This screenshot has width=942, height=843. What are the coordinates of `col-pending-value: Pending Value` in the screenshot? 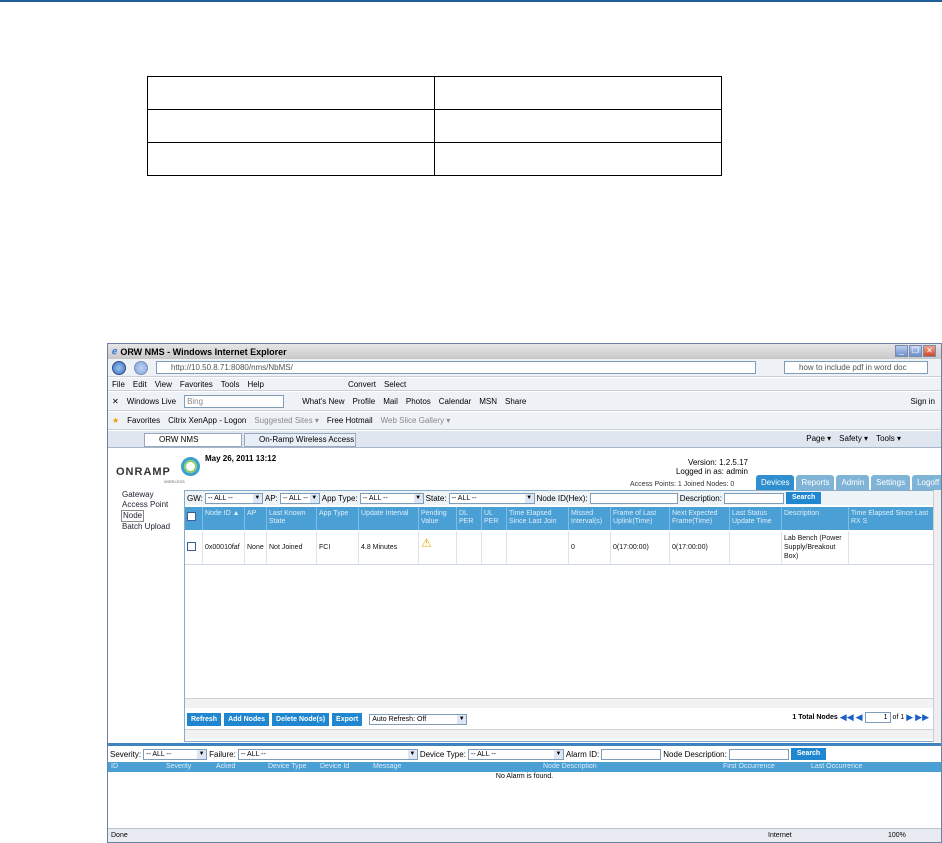 It's located at (438, 518).